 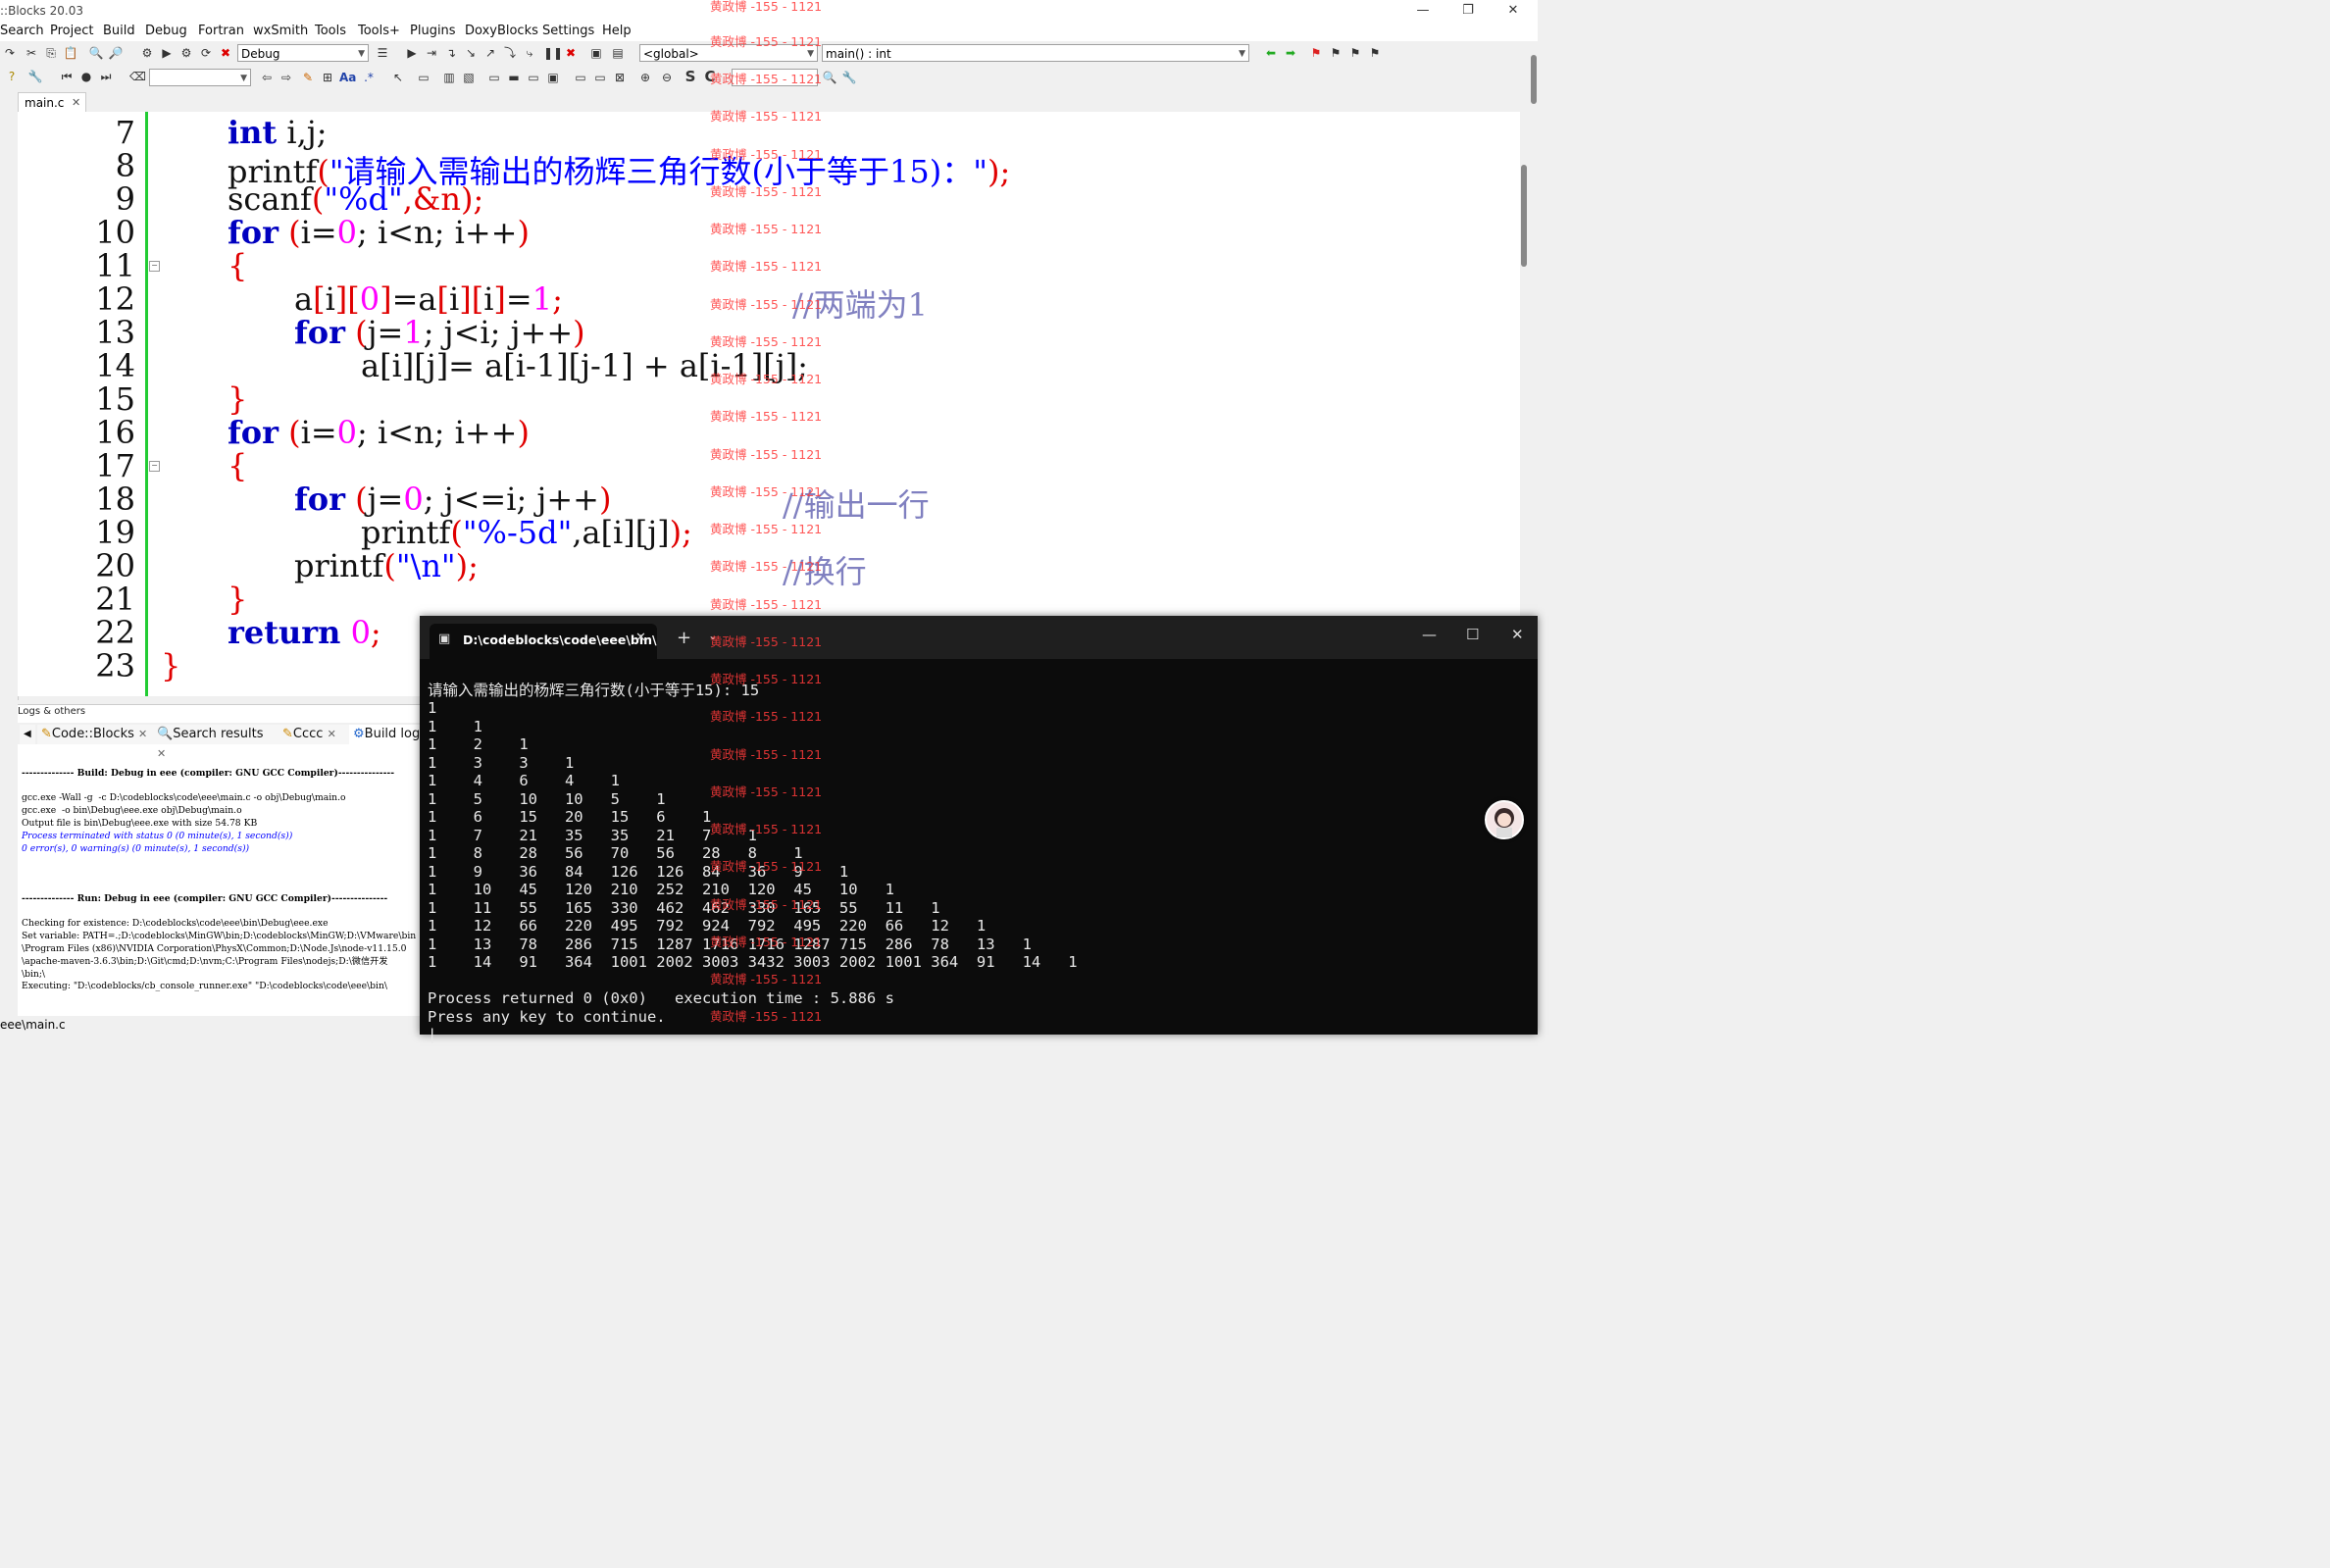 I want to click on jump-forward-icon: ➡, so click(x=1291, y=53).